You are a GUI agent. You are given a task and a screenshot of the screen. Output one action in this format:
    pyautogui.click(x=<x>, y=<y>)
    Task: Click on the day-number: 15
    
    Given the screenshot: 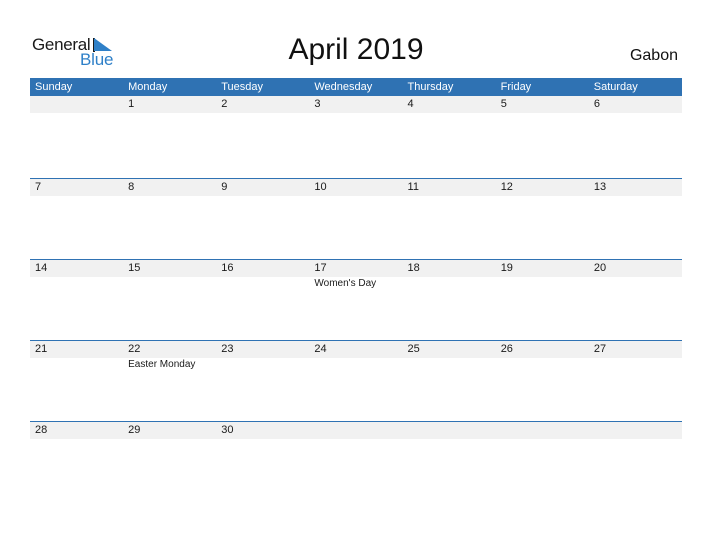 What is the action you would take?
    pyautogui.click(x=134, y=268)
    